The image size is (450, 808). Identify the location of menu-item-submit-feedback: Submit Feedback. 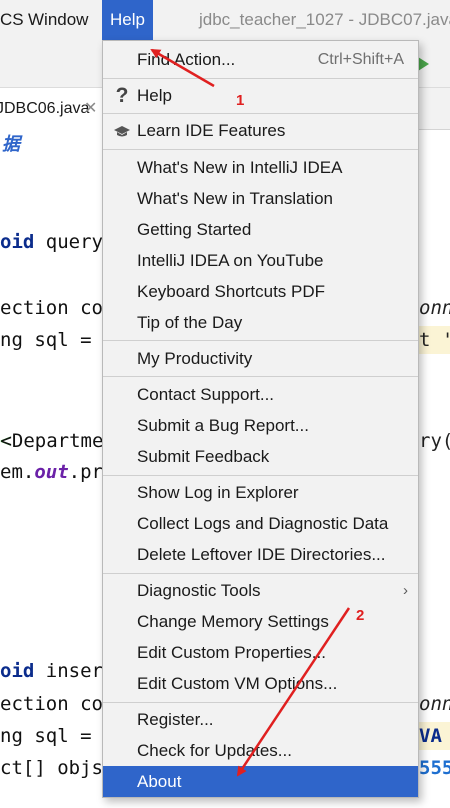
(260, 456).